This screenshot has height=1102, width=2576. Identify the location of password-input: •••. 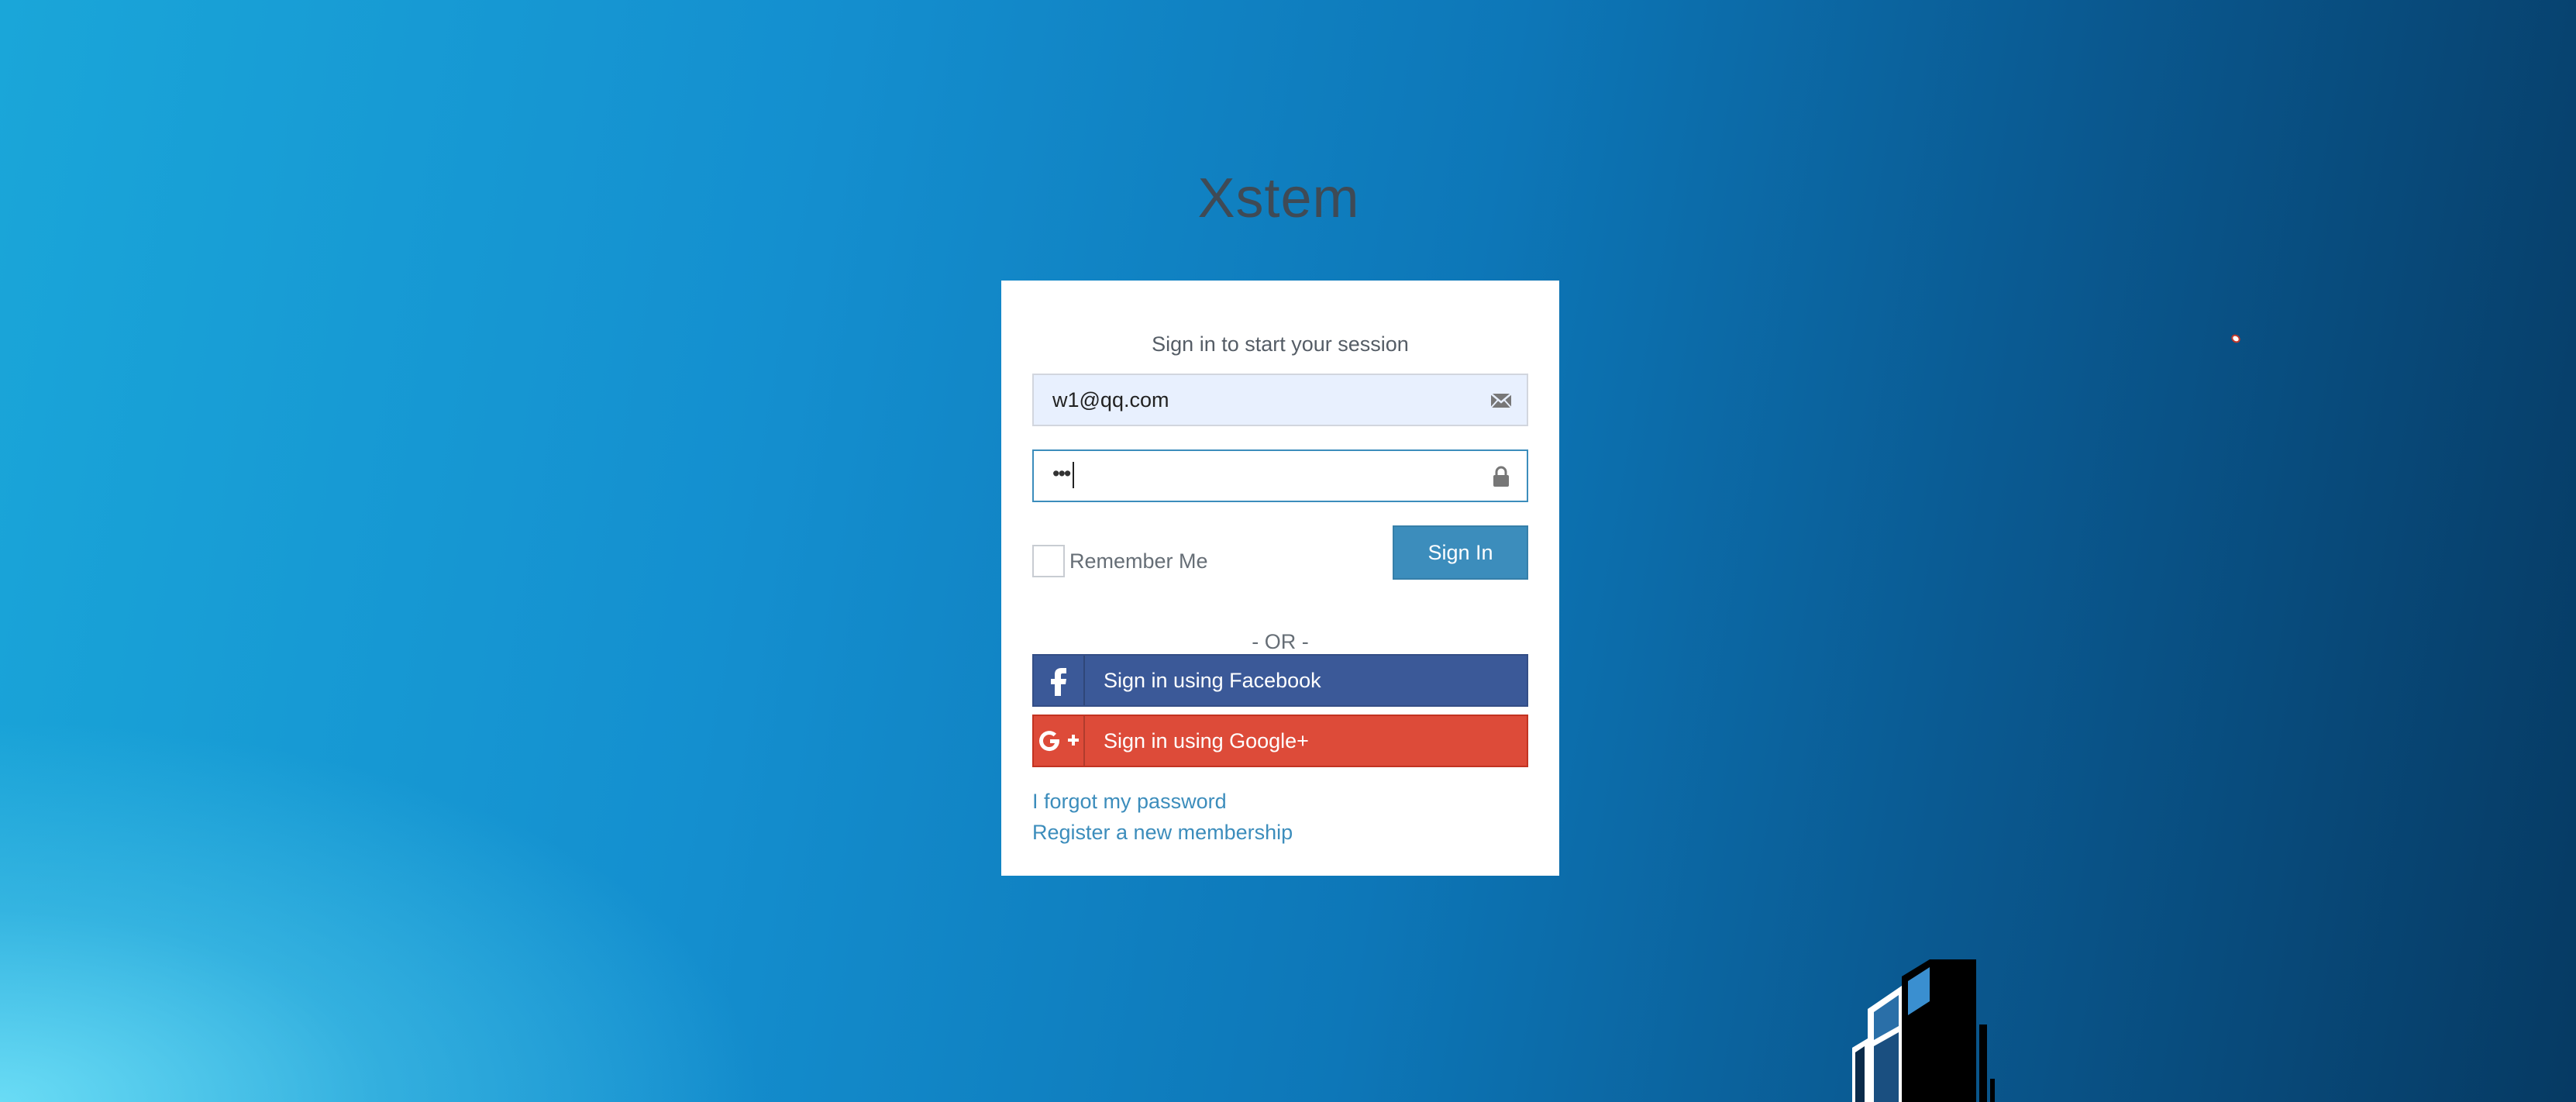
(1063, 475).